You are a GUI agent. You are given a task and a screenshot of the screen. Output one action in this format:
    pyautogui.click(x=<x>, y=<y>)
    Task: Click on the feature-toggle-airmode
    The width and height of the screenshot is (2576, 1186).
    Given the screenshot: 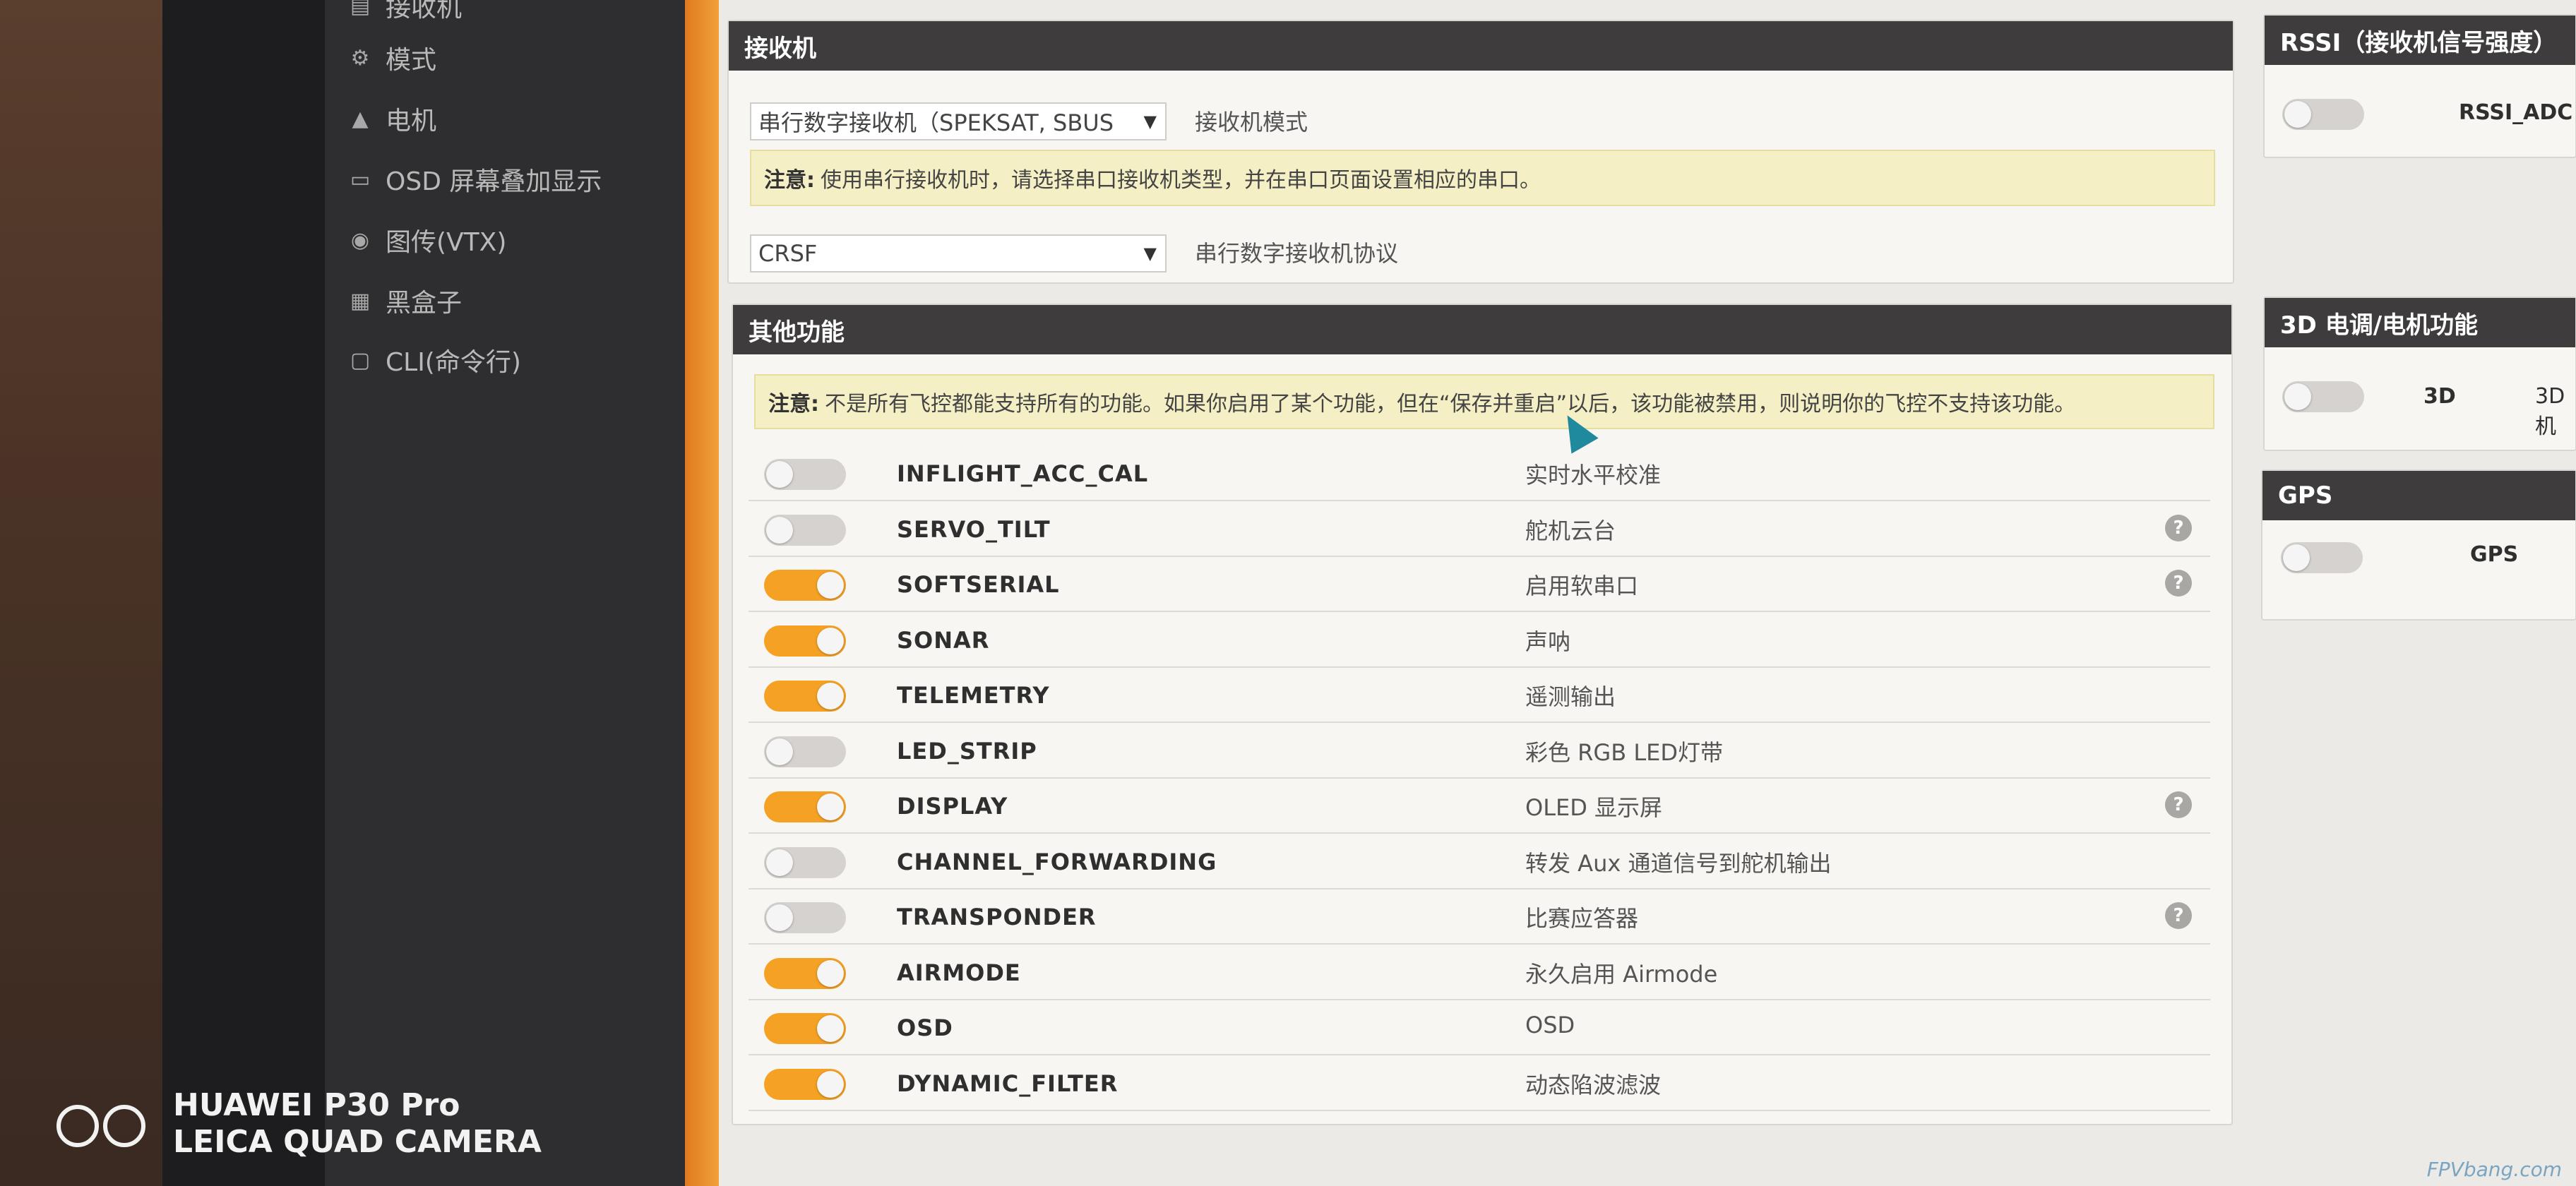 What is the action you would take?
    pyautogui.click(x=805, y=973)
    